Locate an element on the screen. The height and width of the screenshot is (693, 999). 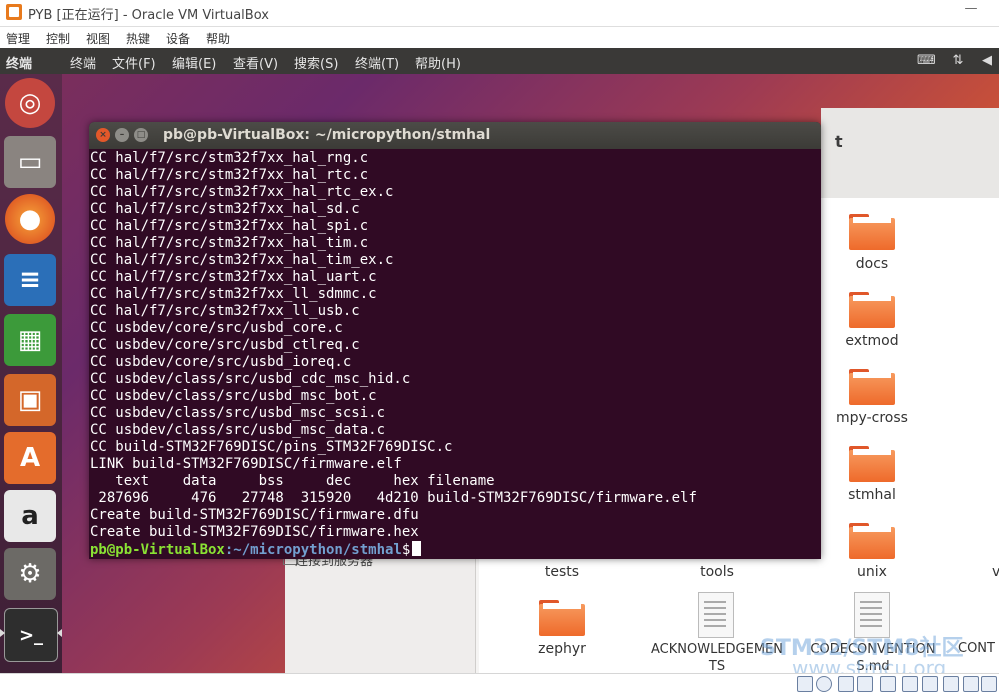
file-label-docs: docs is located at coordinates (872, 264).